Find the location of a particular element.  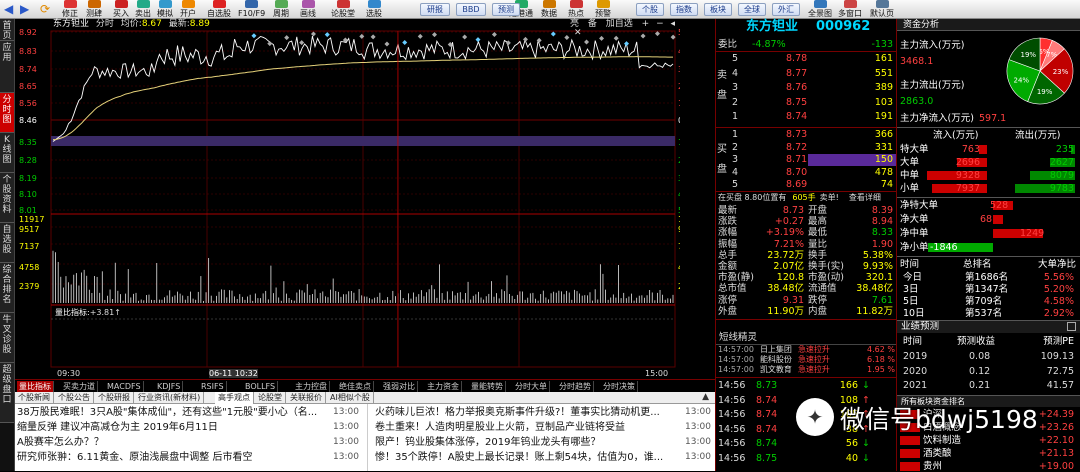

side-tab-7: 牛叉诊股 is located at coordinates (7, 338).